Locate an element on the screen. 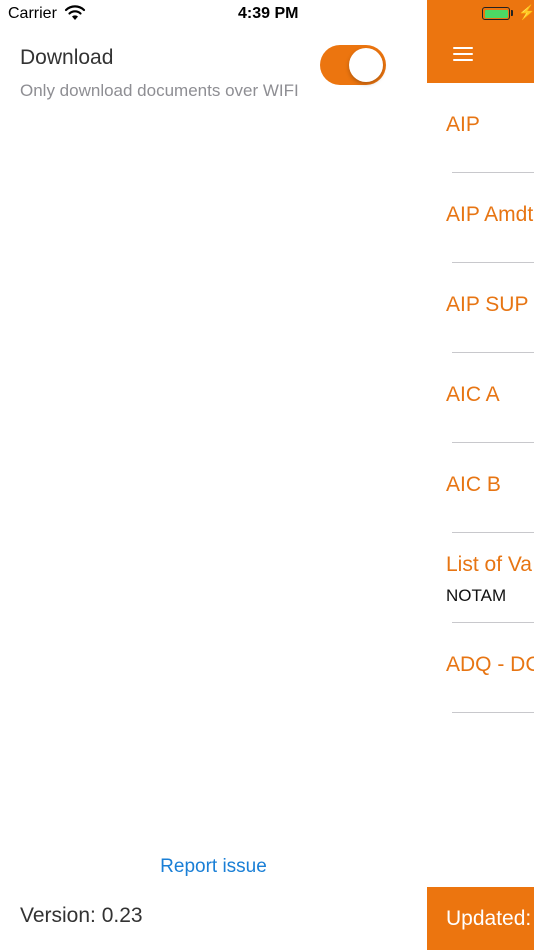 This screenshot has height=950, width=534. carrier-label: Carrier is located at coordinates (32, 13).